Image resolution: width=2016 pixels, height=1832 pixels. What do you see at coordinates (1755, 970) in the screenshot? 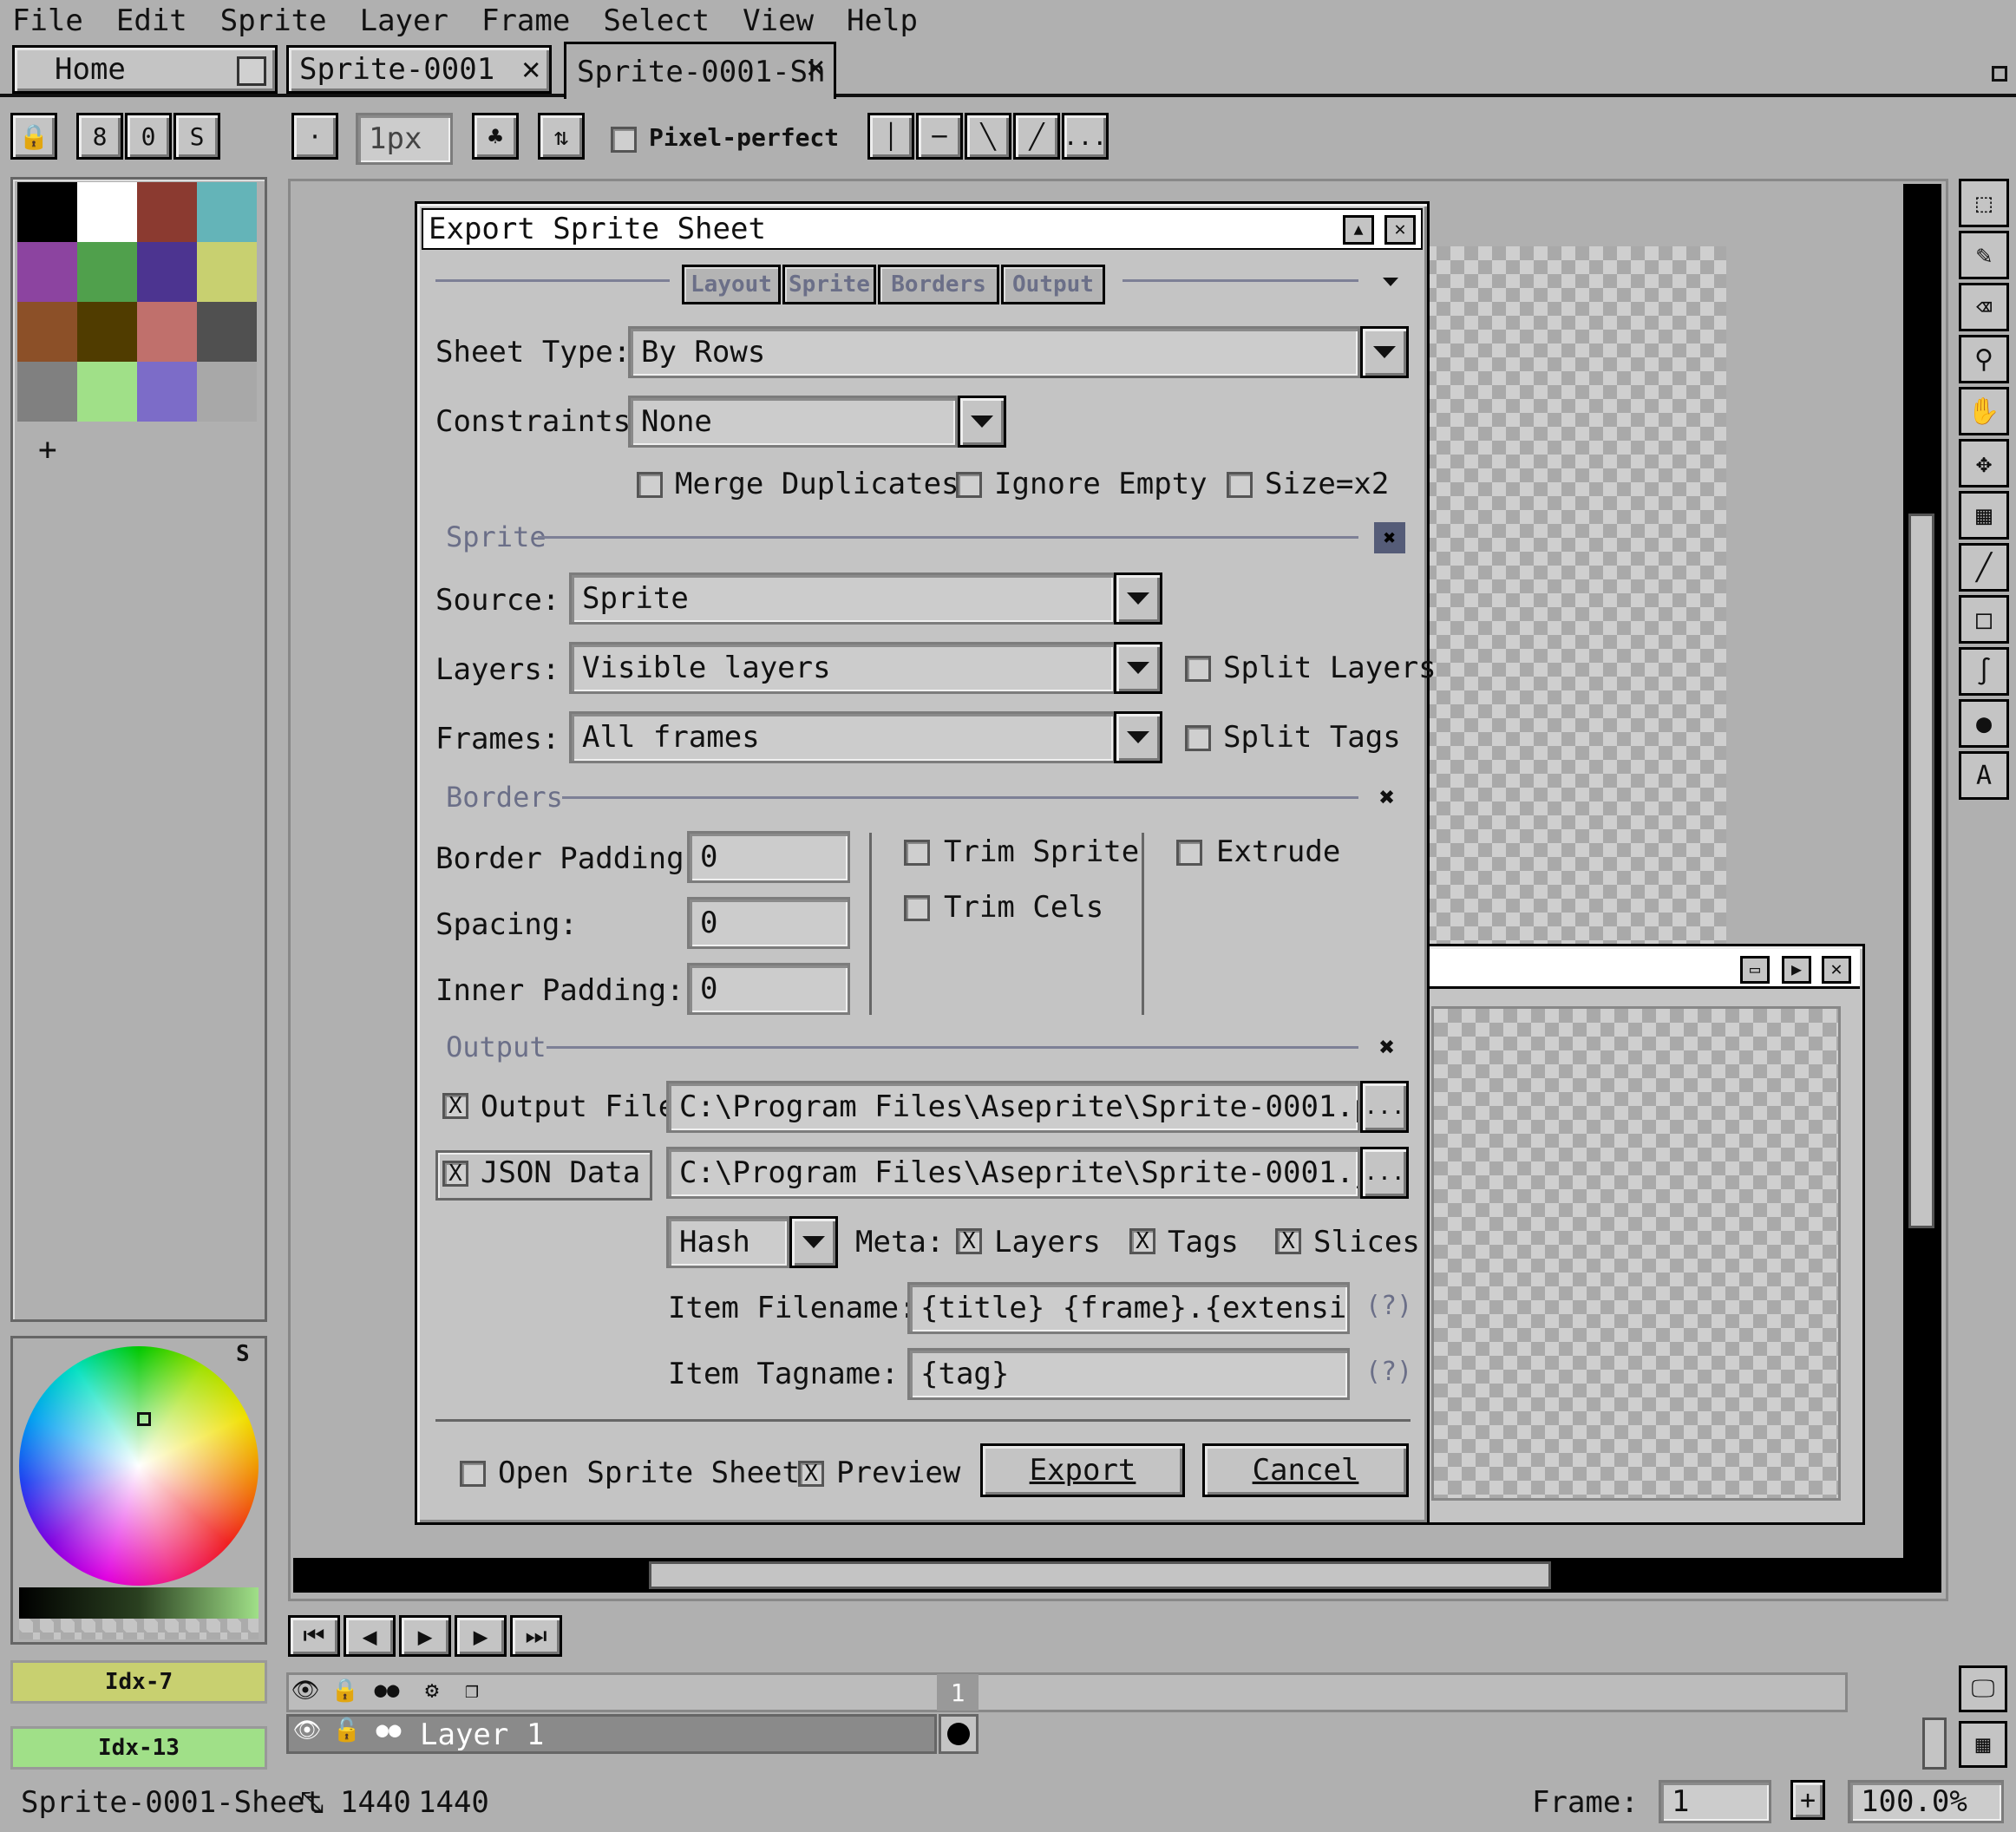
I see `preview-menu-icon: ▭` at bounding box center [1755, 970].